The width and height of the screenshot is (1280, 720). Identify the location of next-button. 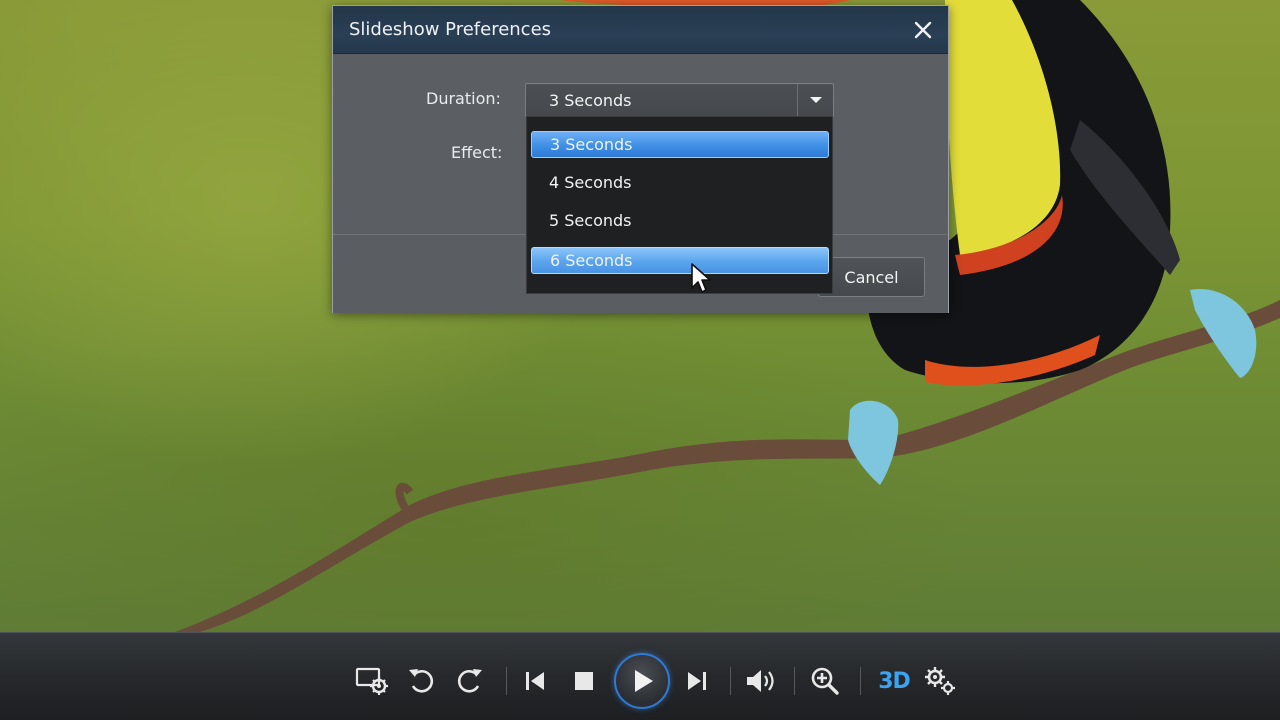
(697, 681).